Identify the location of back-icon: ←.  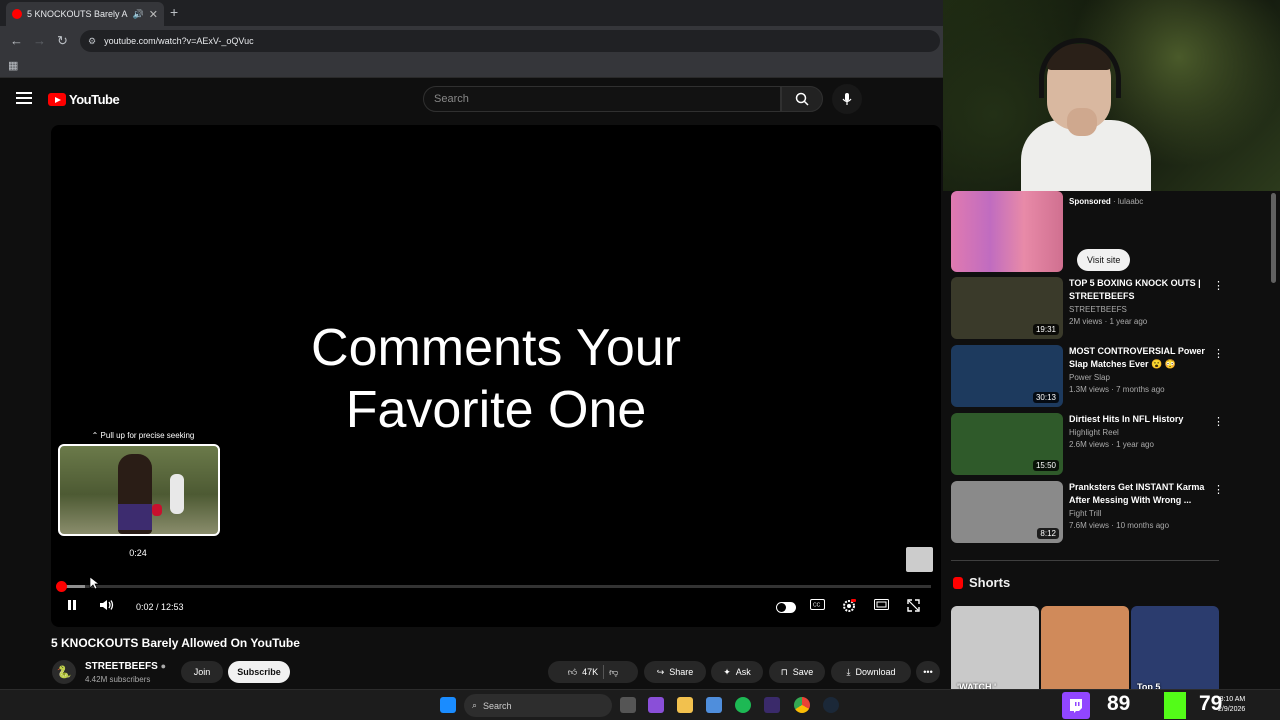
(16, 40).